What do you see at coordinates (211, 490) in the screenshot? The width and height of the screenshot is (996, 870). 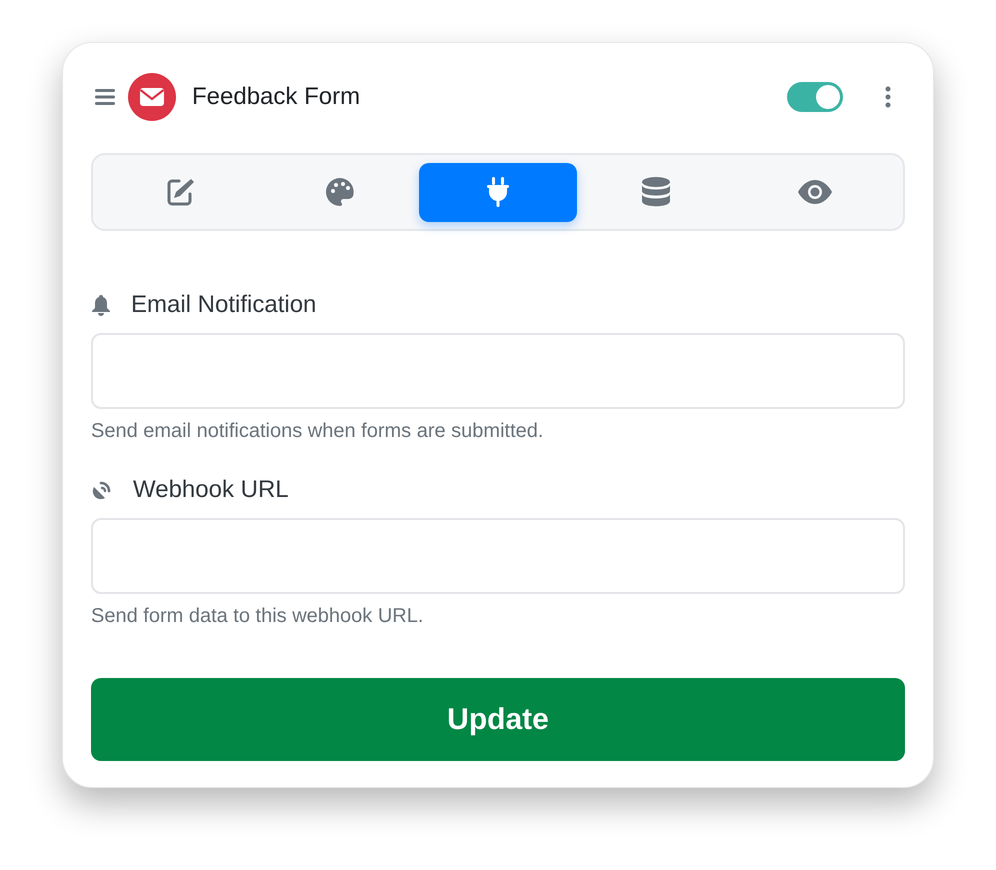 I see `field-label: Webhook URL` at bounding box center [211, 490].